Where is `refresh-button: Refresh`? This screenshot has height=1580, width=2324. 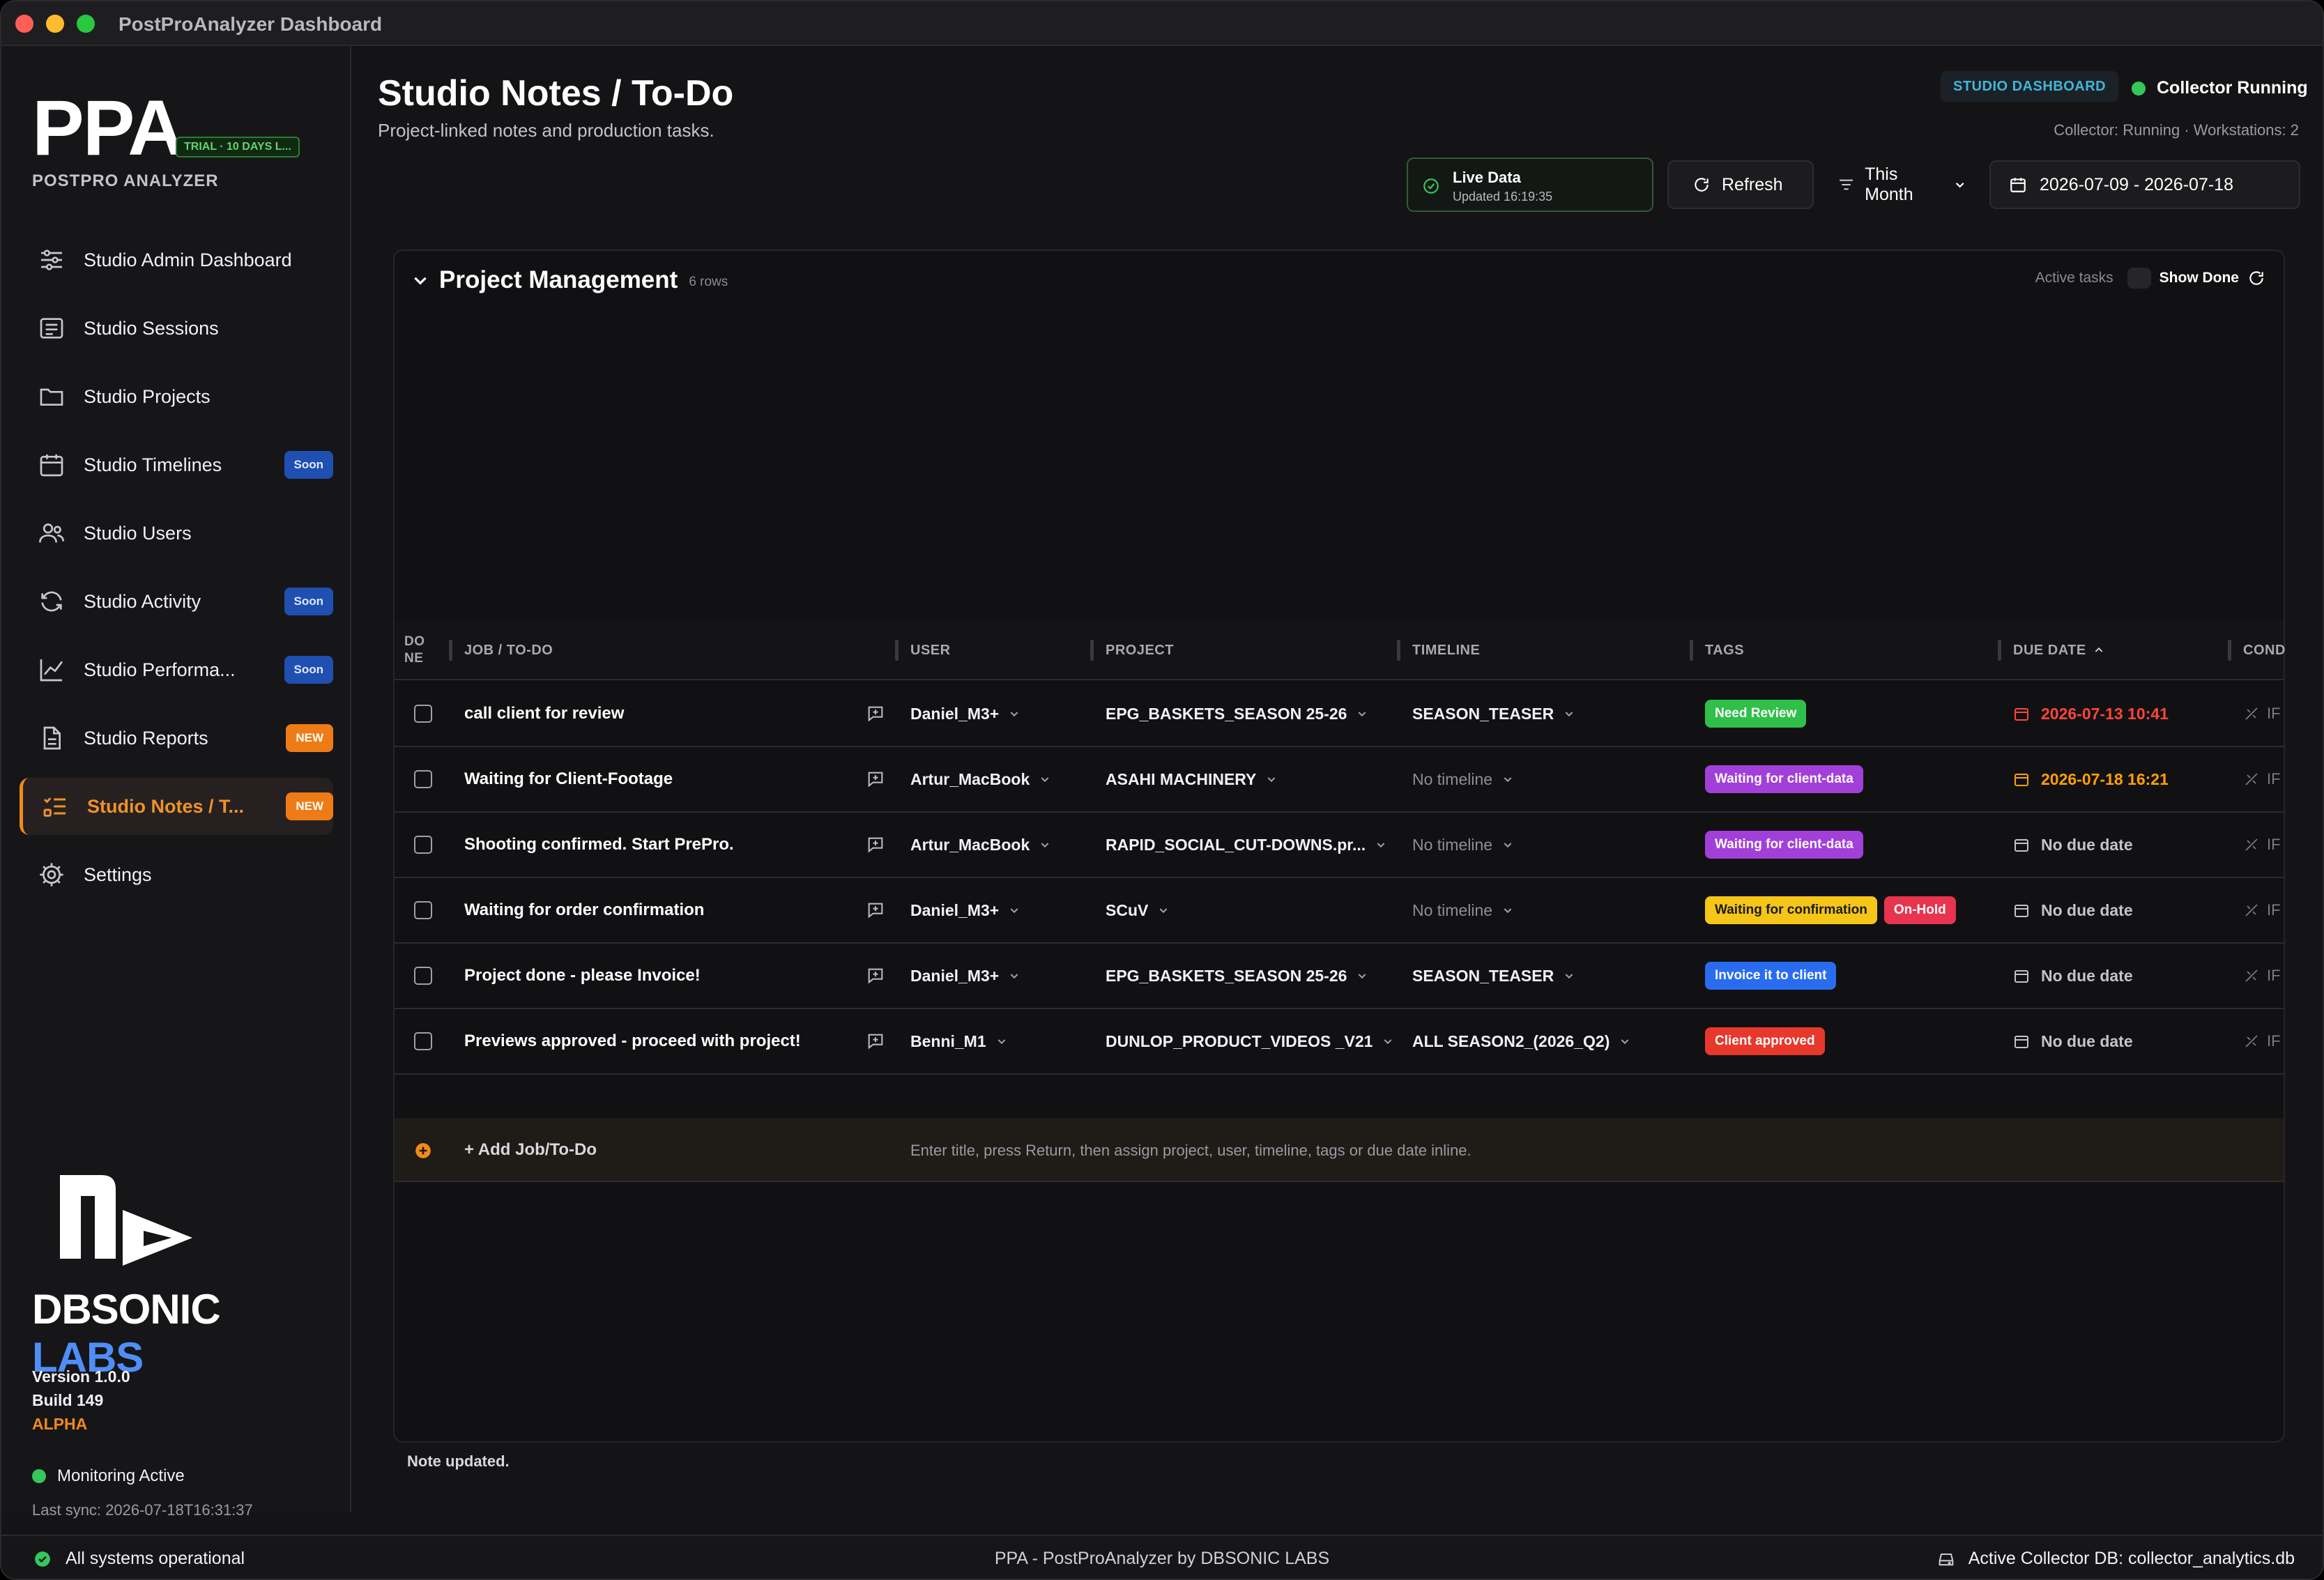
refresh-button: Refresh is located at coordinates (1740, 185).